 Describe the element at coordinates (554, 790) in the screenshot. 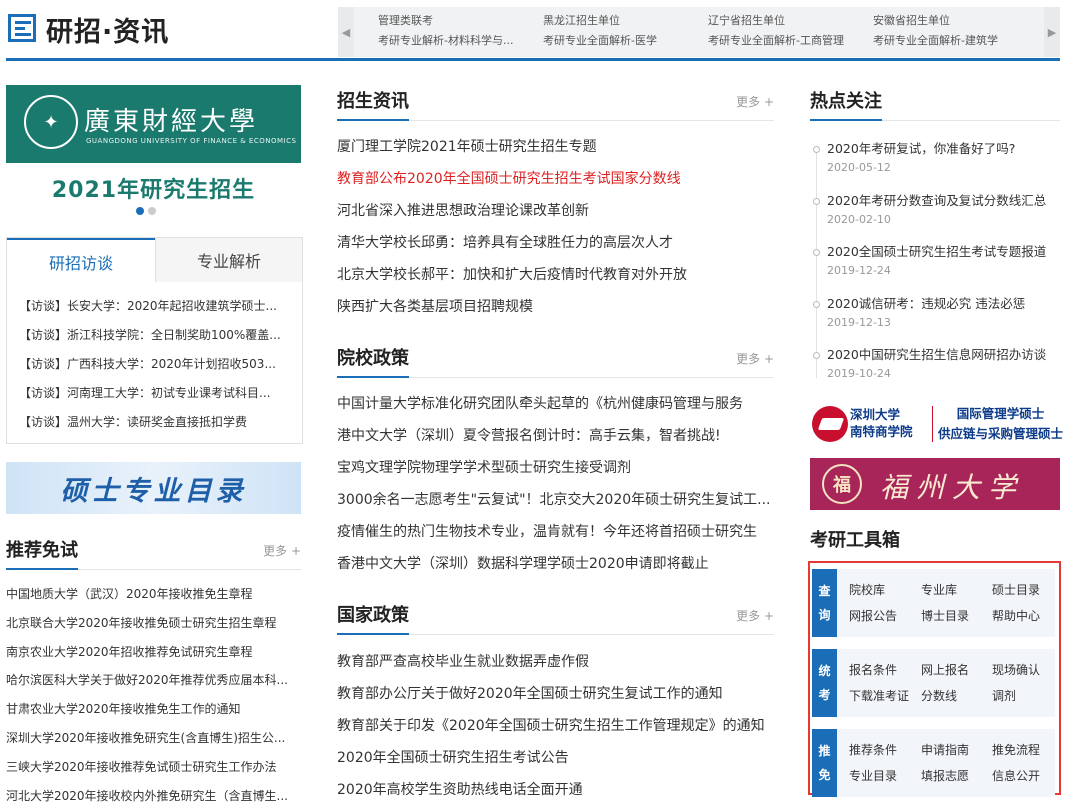

I see `news-item: 2020年高校学生资助热线电话全面开通` at that location.